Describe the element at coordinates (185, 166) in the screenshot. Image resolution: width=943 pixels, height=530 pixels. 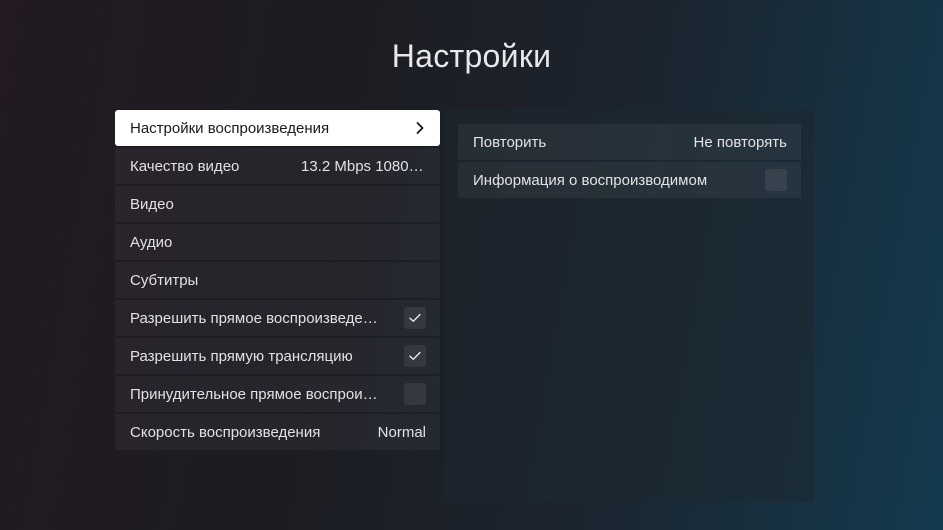
I see `menu-item-label: Качество видео` at that location.